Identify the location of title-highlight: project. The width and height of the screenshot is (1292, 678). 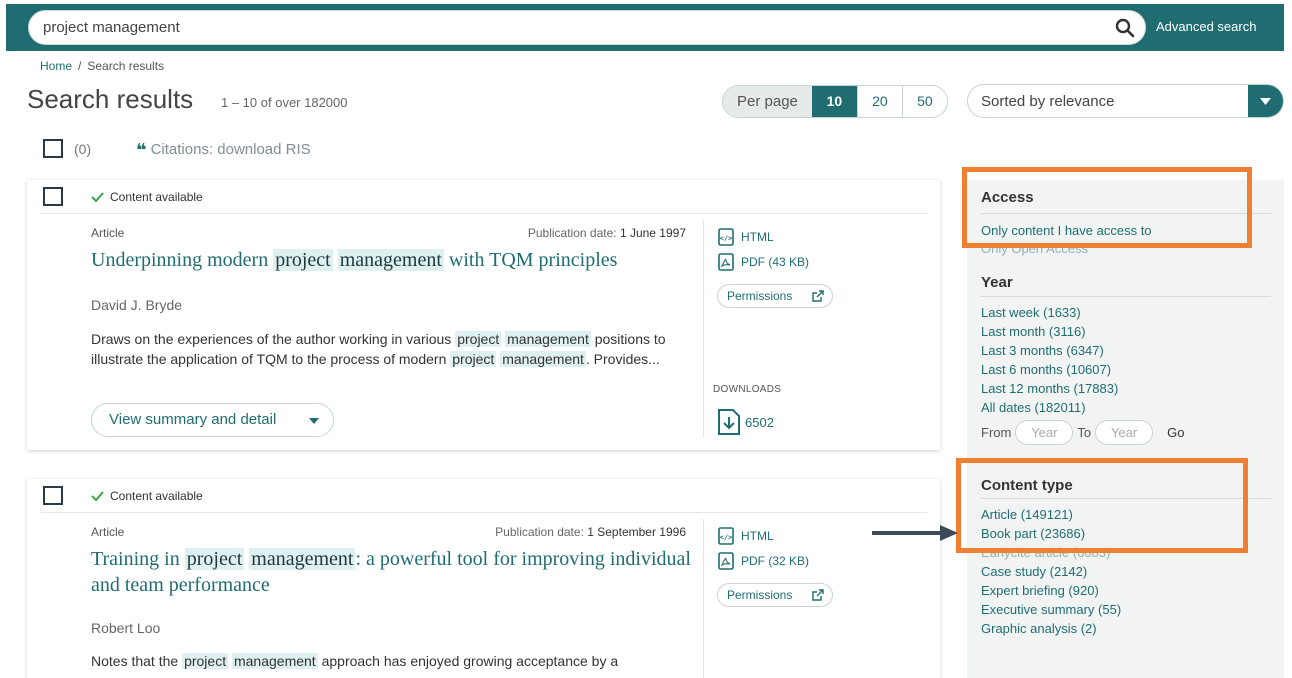
(303, 260).